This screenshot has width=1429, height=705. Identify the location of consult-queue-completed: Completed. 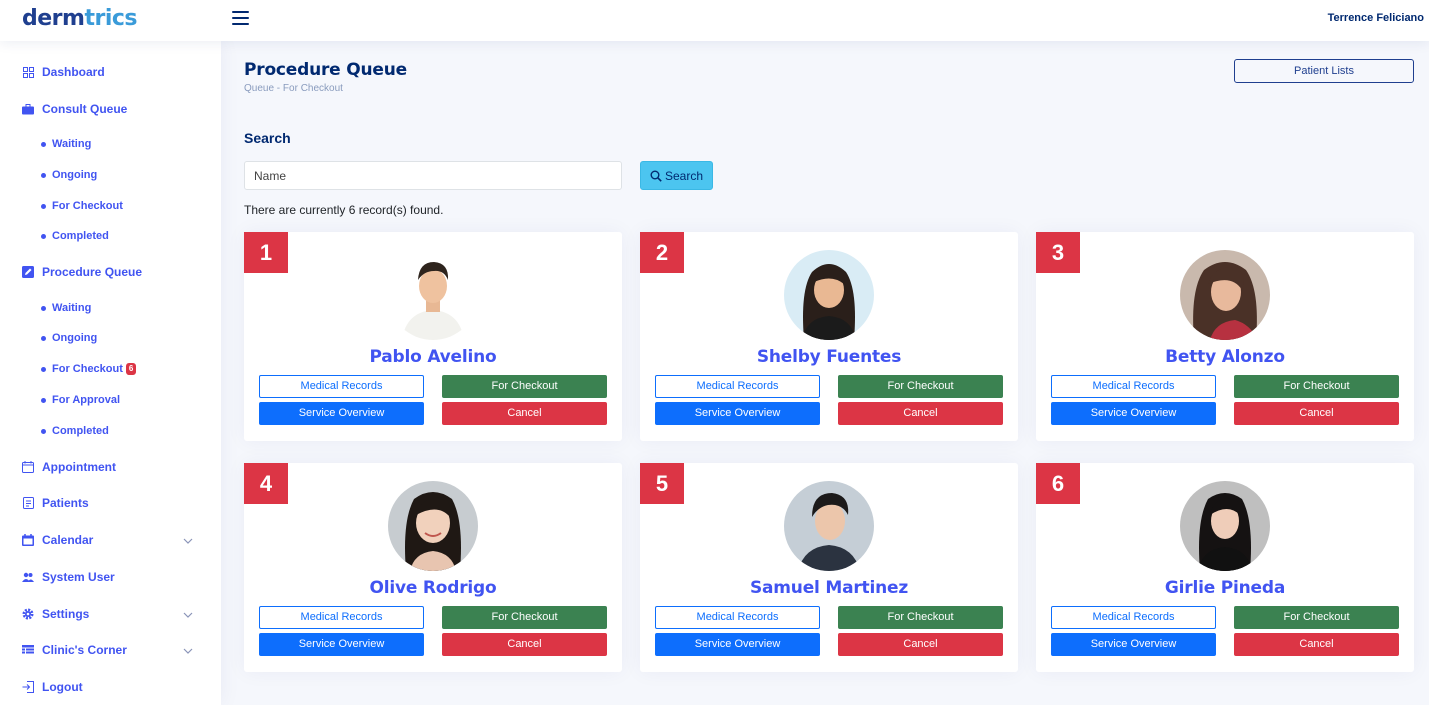
(75, 236).